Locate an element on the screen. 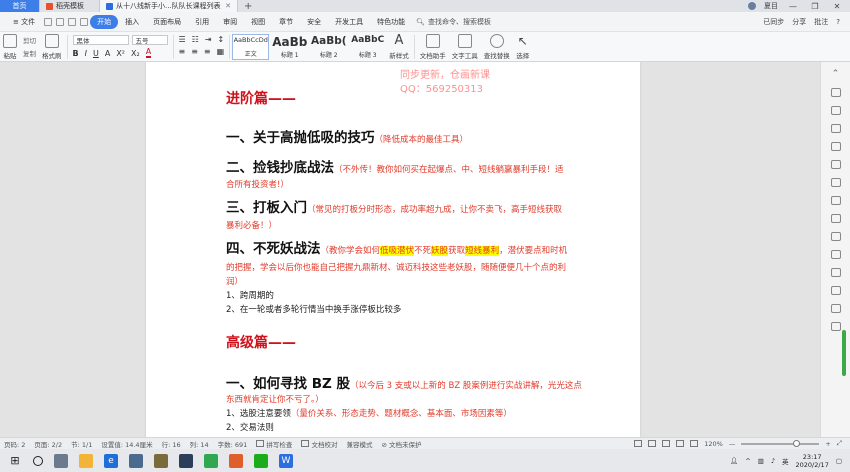 This screenshot has width=850, height=472. proofread-button: 文档校对 is located at coordinates (319, 444).